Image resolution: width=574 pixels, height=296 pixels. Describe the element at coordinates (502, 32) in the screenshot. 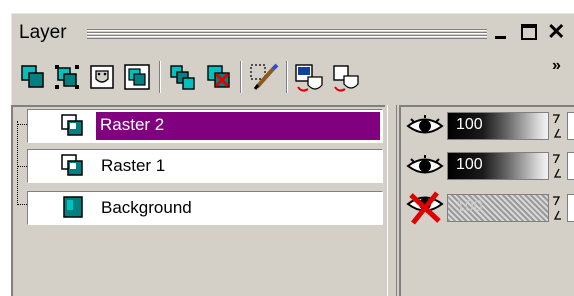

I see `minimize-button` at that location.